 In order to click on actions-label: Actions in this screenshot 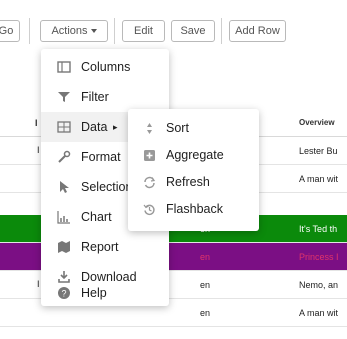, I will do `click(69, 31)`.